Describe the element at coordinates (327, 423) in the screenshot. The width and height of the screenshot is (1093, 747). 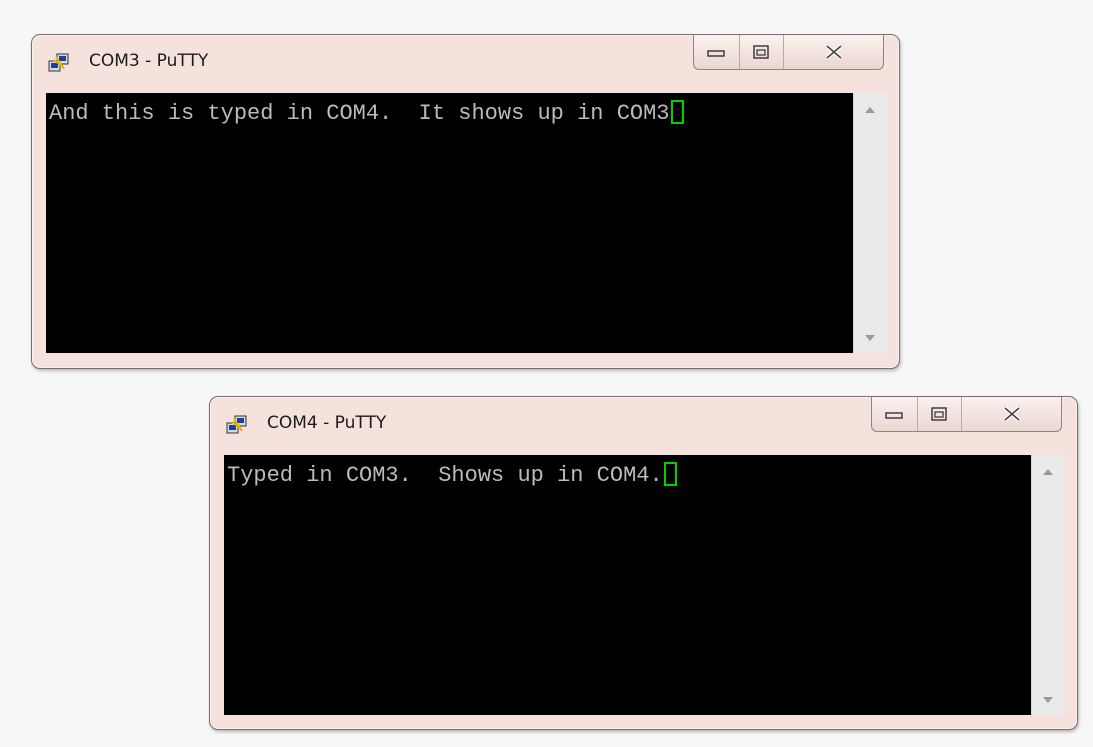
I see `window-title: COM4 - PuTTY` at that location.